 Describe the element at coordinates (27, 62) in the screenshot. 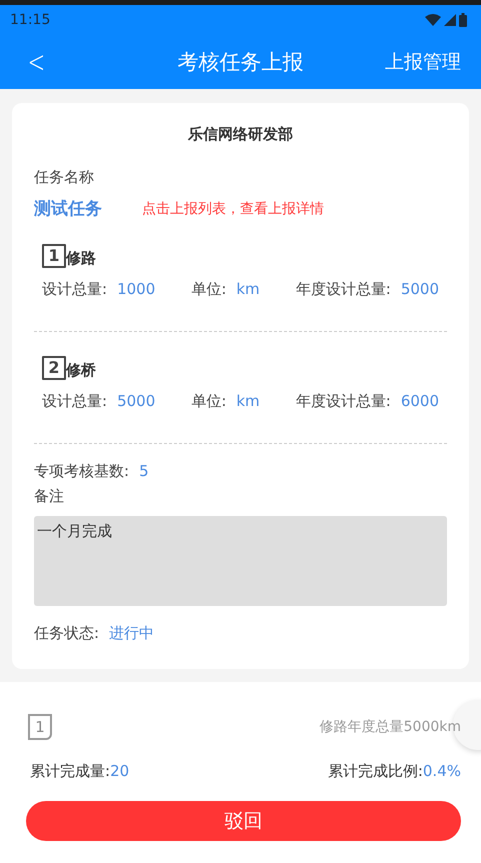

I see `back-button: <` at that location.